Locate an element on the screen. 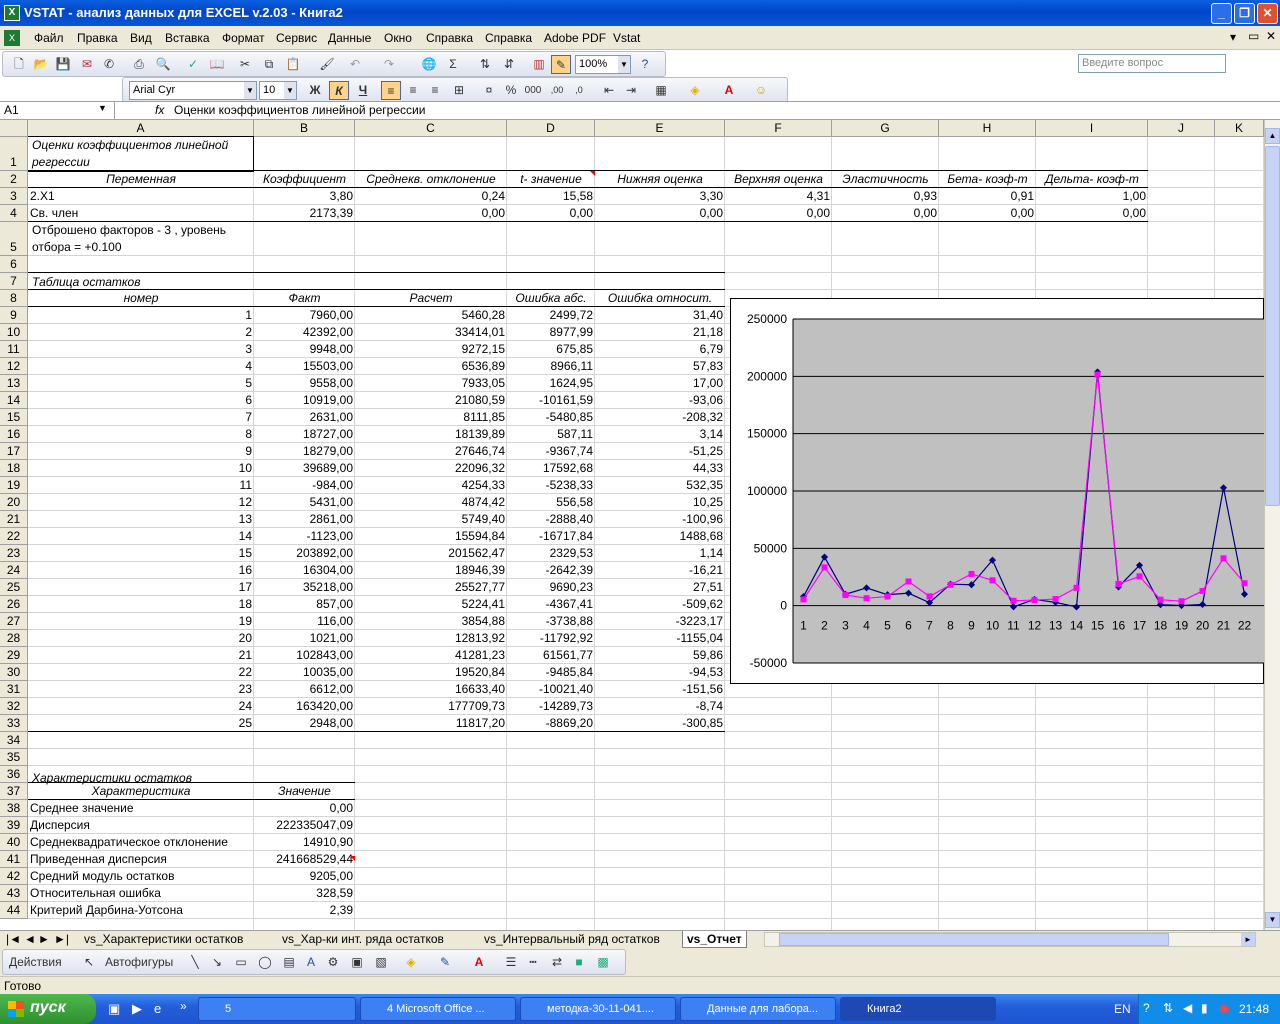 The height and width of the screenshot is (1024, 1280). residual-cell: 5 is located at coordinates (141, 383).